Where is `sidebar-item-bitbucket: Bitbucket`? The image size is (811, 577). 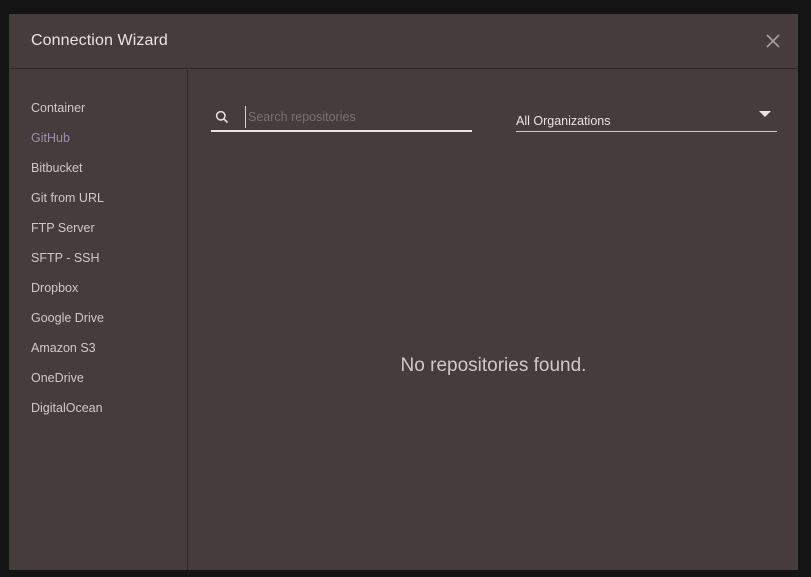
sidebar-item-bitbucket: Bitbucket is located at coordinates (98, 169).